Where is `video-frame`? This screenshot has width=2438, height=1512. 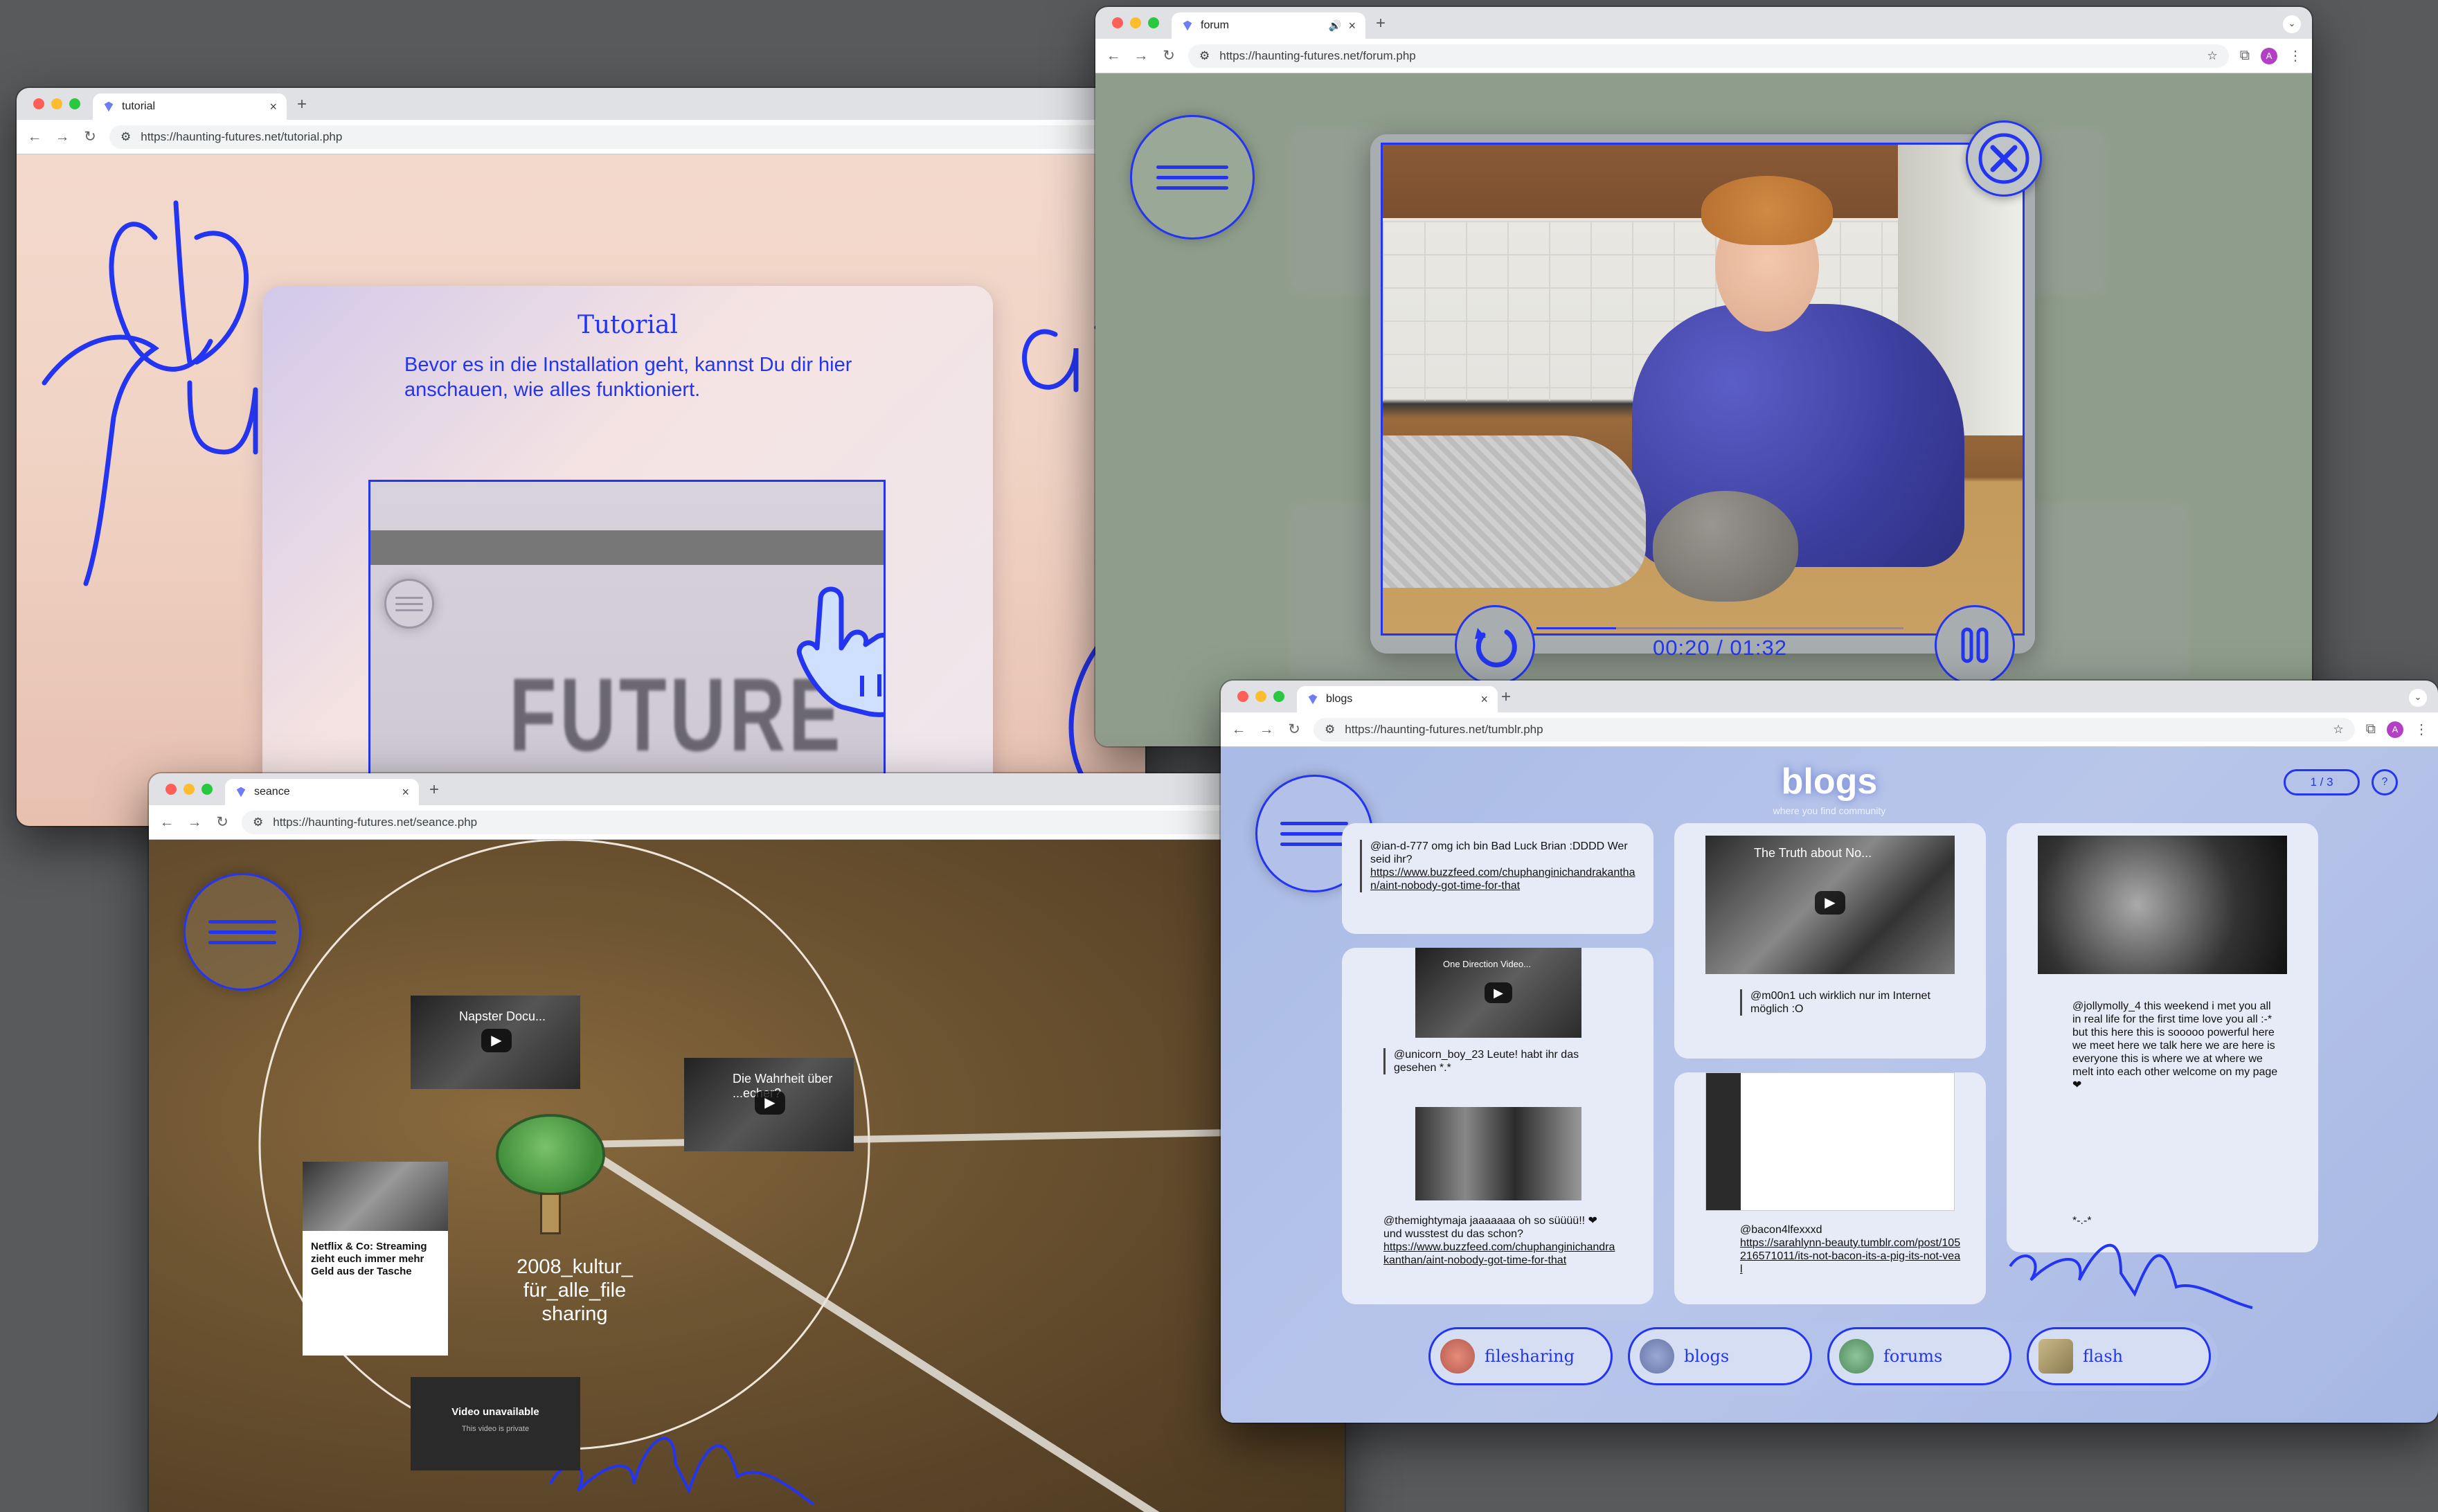
video-frame is located at coordinates (1703, 389).